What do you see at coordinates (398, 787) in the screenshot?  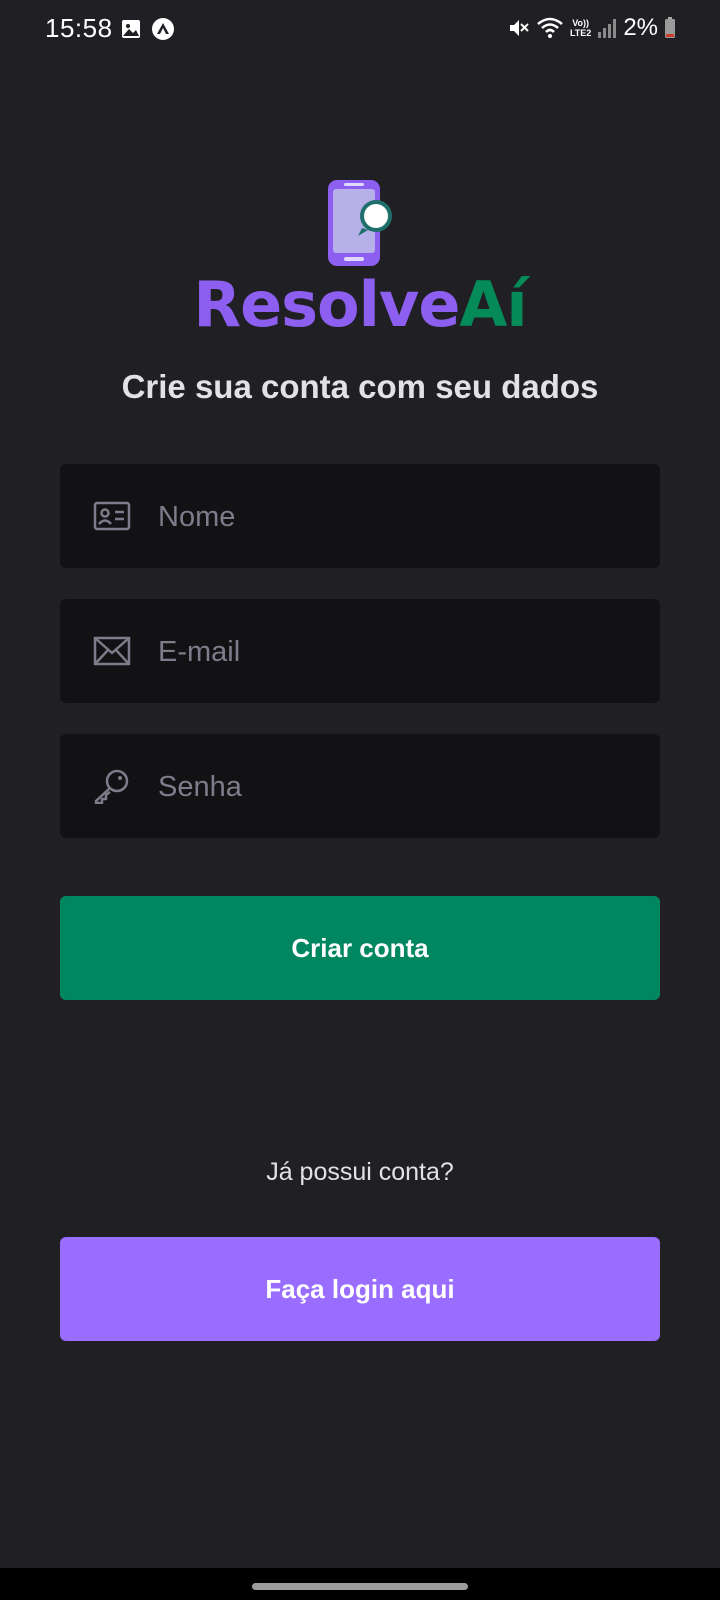 I see `password-input` at bounding box center [398, 787].